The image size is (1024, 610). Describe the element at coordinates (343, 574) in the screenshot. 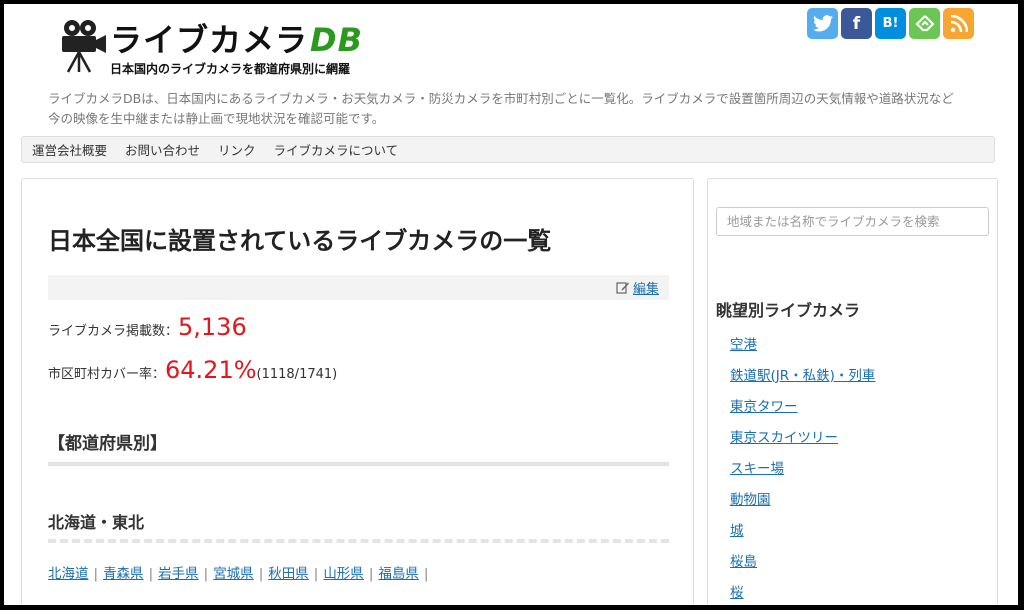

I see `prefecture-link: 山形県` at that location.